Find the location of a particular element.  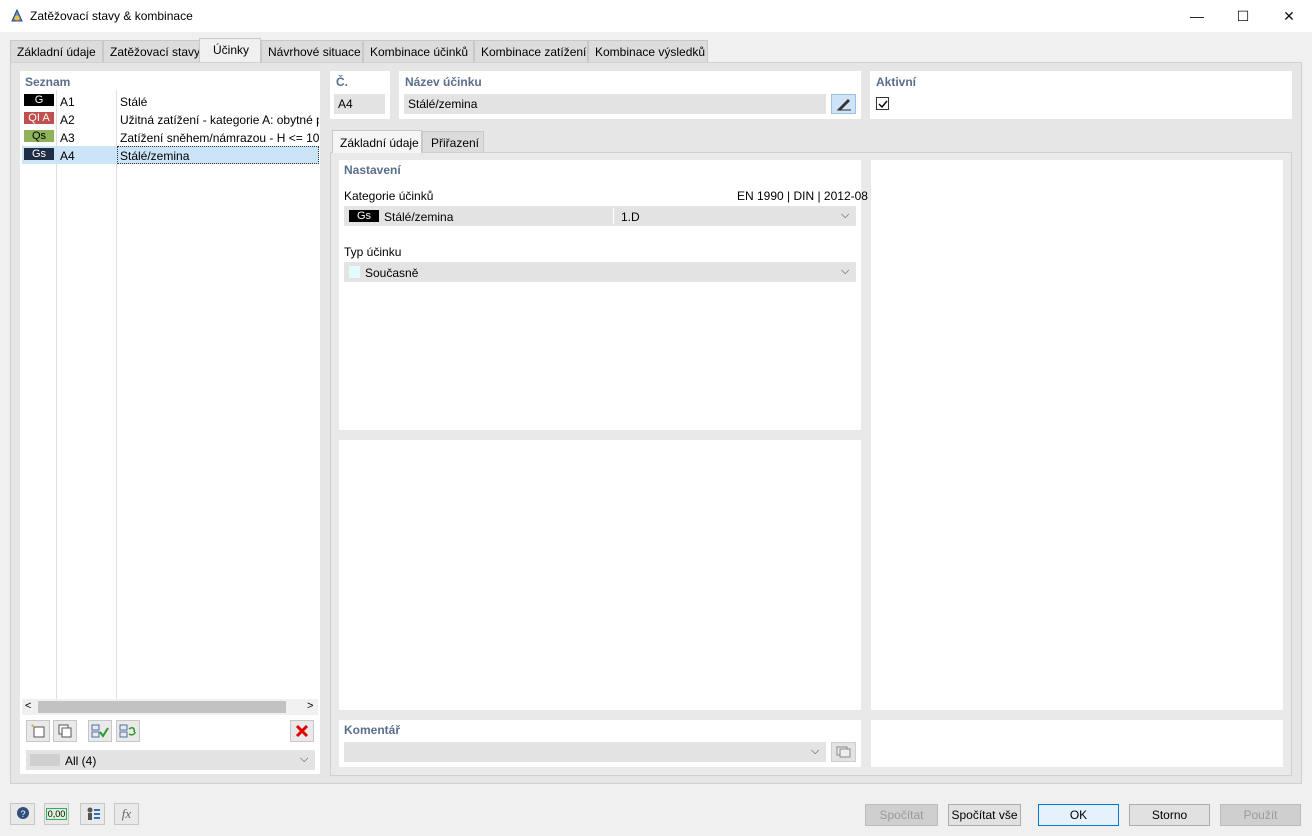

ok-button: OK is located at coordinates (1078, 815).